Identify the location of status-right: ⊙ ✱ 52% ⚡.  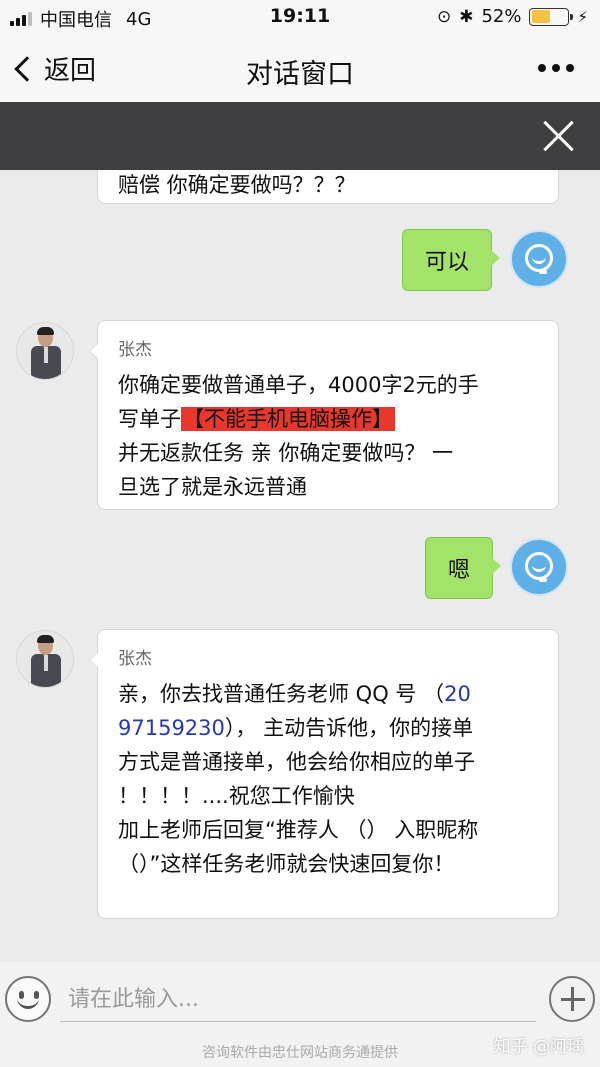
(512, 16).